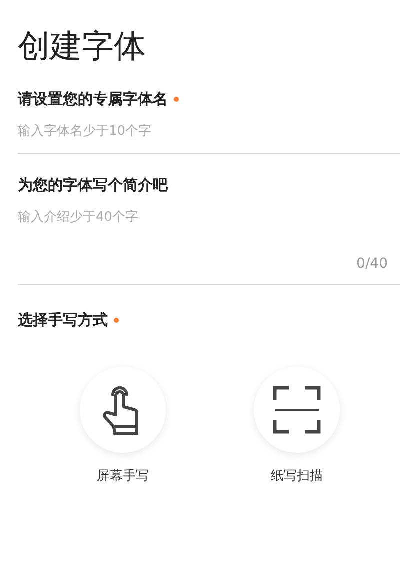  What do you see at coordinates (93, 185) in the screenshot?
I see `field-label: 为您的字体写个简介吧` at bounding box center [93, 185].